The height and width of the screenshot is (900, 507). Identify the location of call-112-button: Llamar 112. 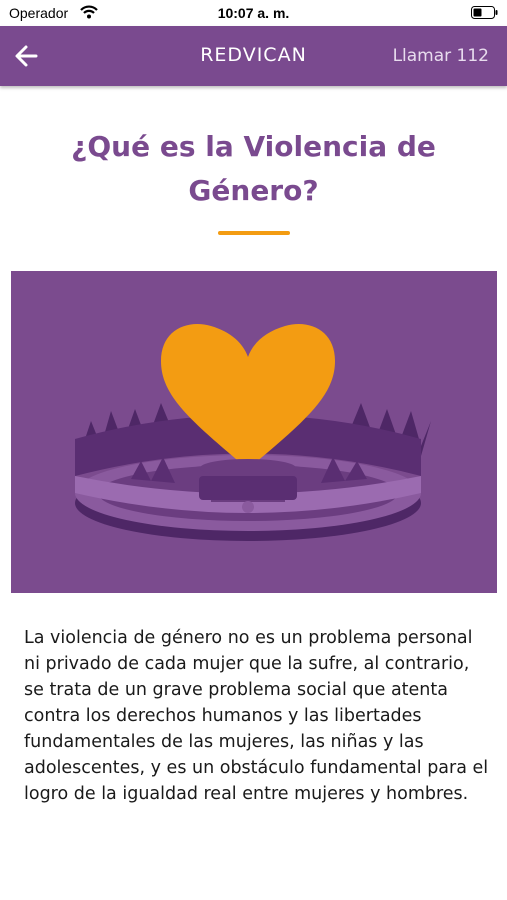
(441, 56).